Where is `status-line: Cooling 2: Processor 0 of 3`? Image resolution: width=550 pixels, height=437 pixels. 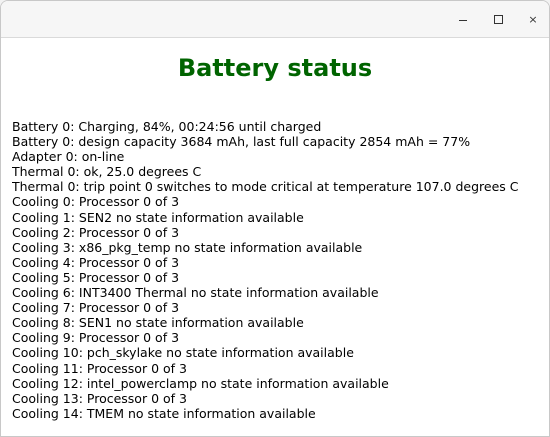
status-line: Cooling 2: Processor 0 of 3 is located at coordinates (96, 232).